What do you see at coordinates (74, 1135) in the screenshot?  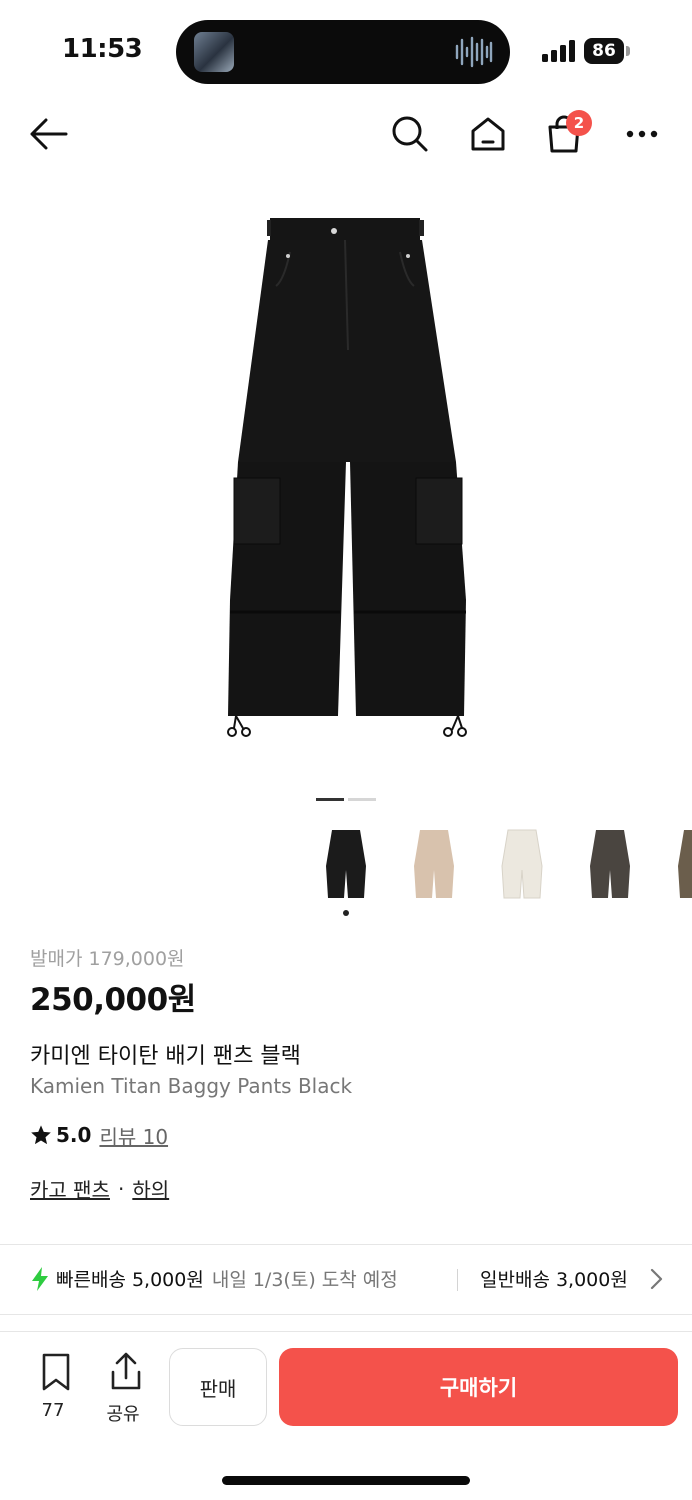 I see `rating-score: 5.0` at bounding box center [74, 1135].